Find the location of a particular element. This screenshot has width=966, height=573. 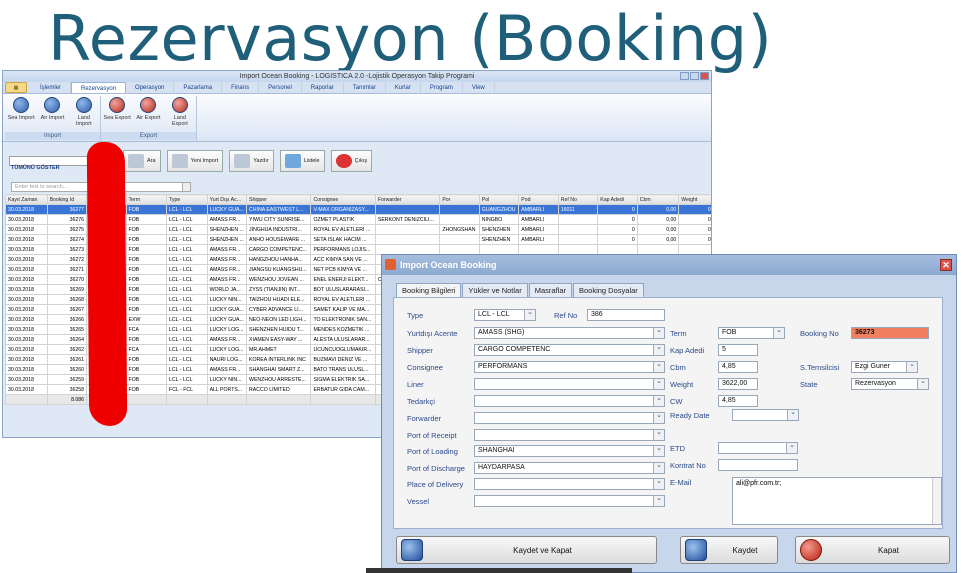

grid-column-header: Shipper is located at coordinates (279, 199).